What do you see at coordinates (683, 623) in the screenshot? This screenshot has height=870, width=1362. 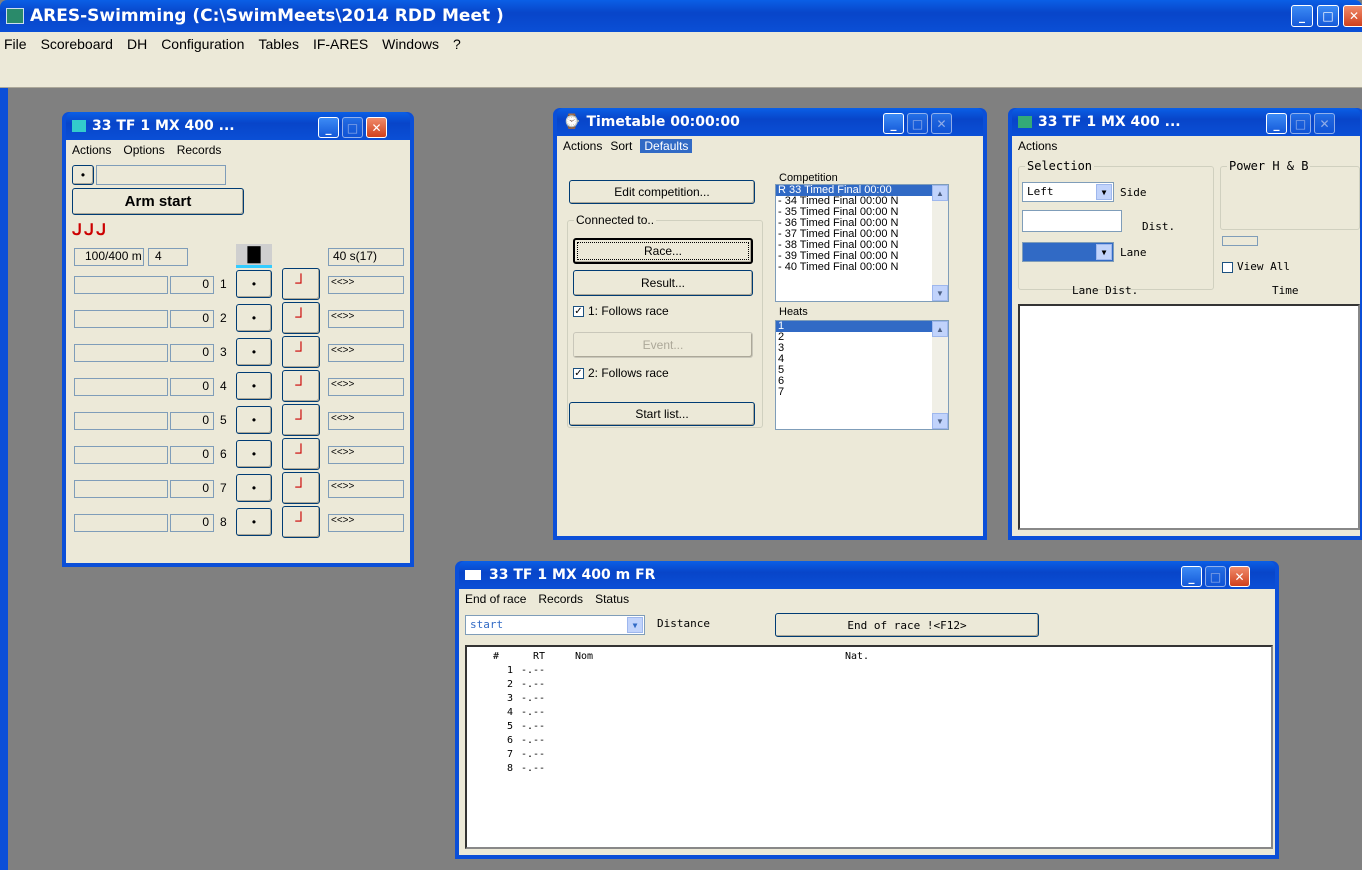 I see `distance-label: Distance` at bounding box center [683, 623].